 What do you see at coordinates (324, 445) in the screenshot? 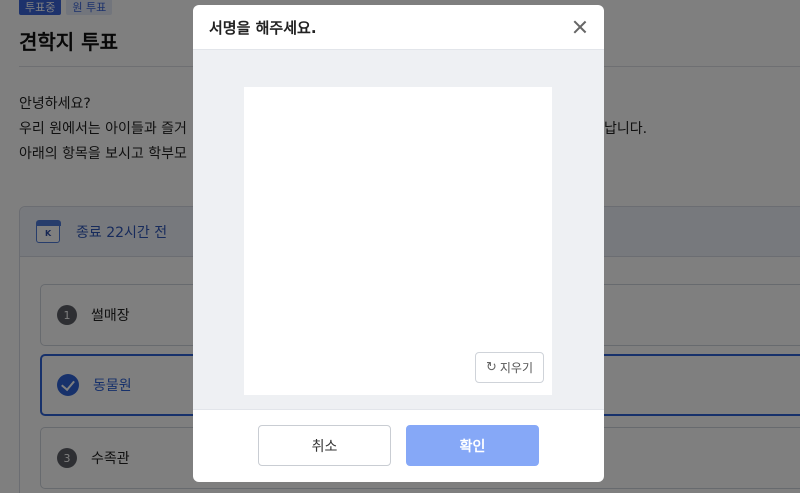
I see `cancel-button: 취소` at bounding box center [324, 445].